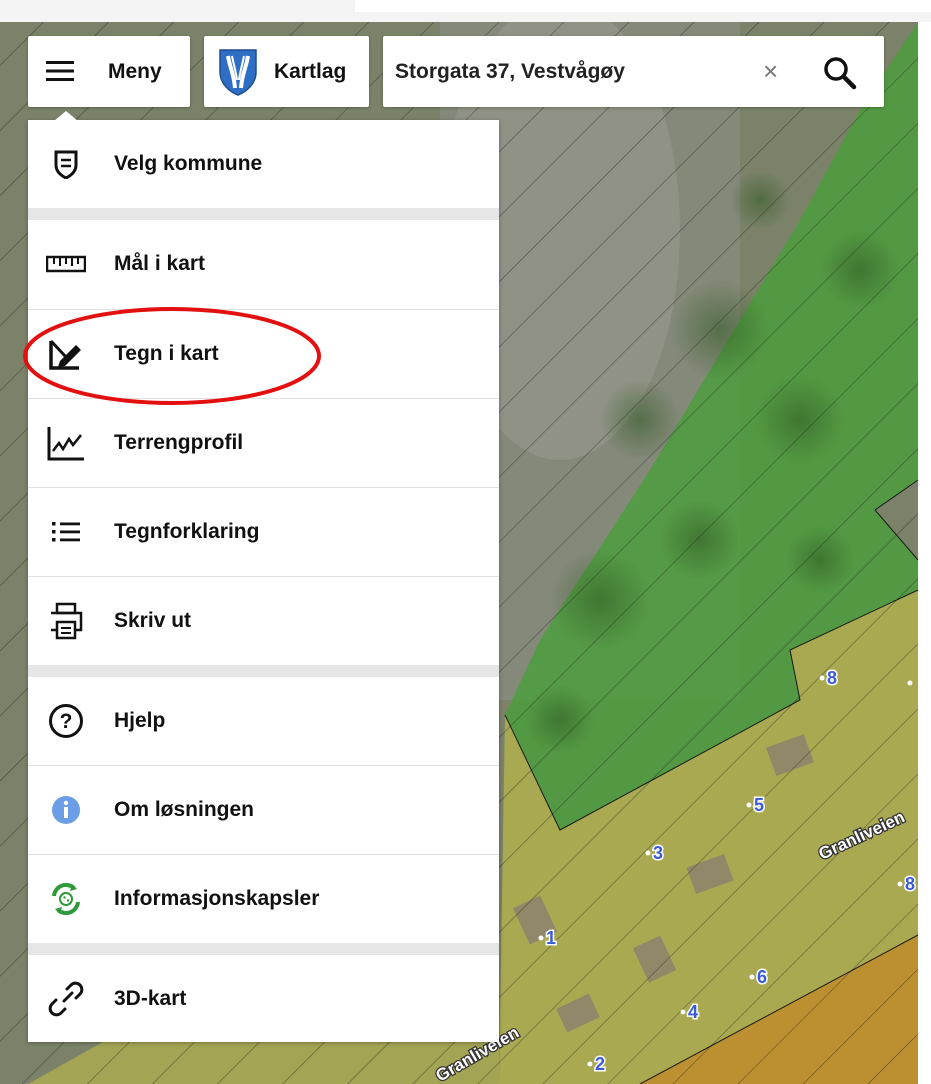  I want to click on municipality-icon, so click(66, 164).